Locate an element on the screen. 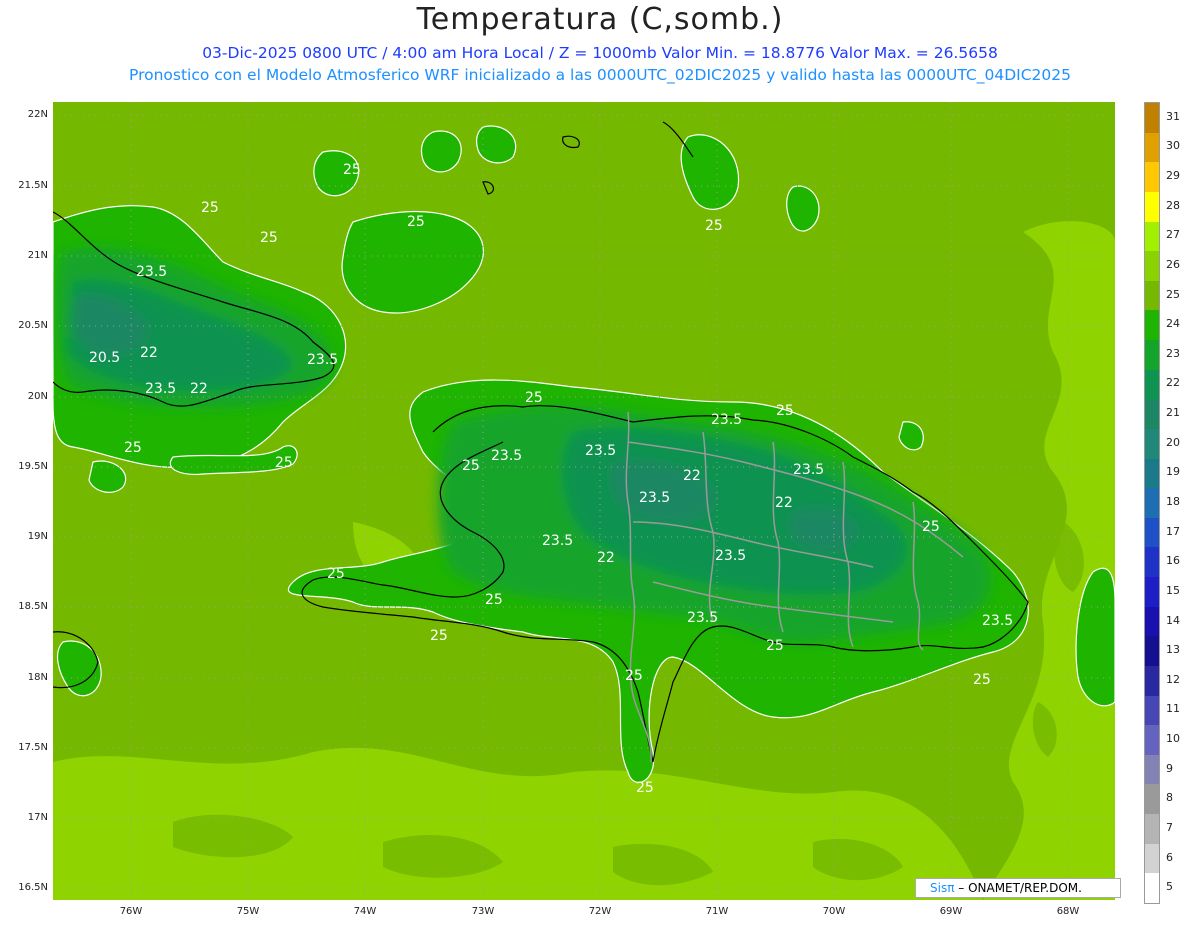 This screenshot has width=1200, height=927. contour-label: 20.5 is located at coordinates (104, 358).